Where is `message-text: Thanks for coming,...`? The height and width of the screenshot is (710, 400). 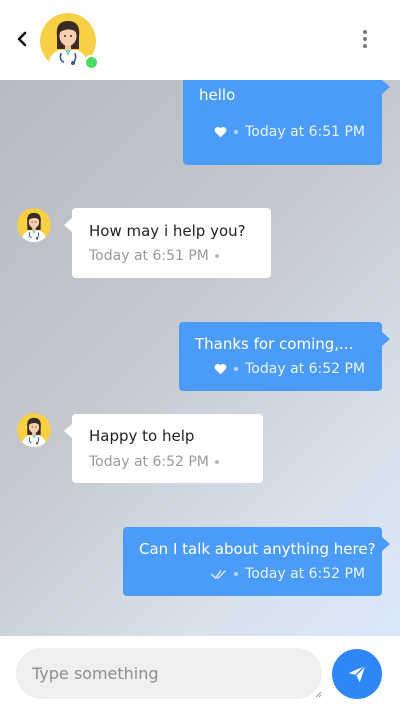 message-text: Thanks for coming,... is located at coordinates (274, 344).